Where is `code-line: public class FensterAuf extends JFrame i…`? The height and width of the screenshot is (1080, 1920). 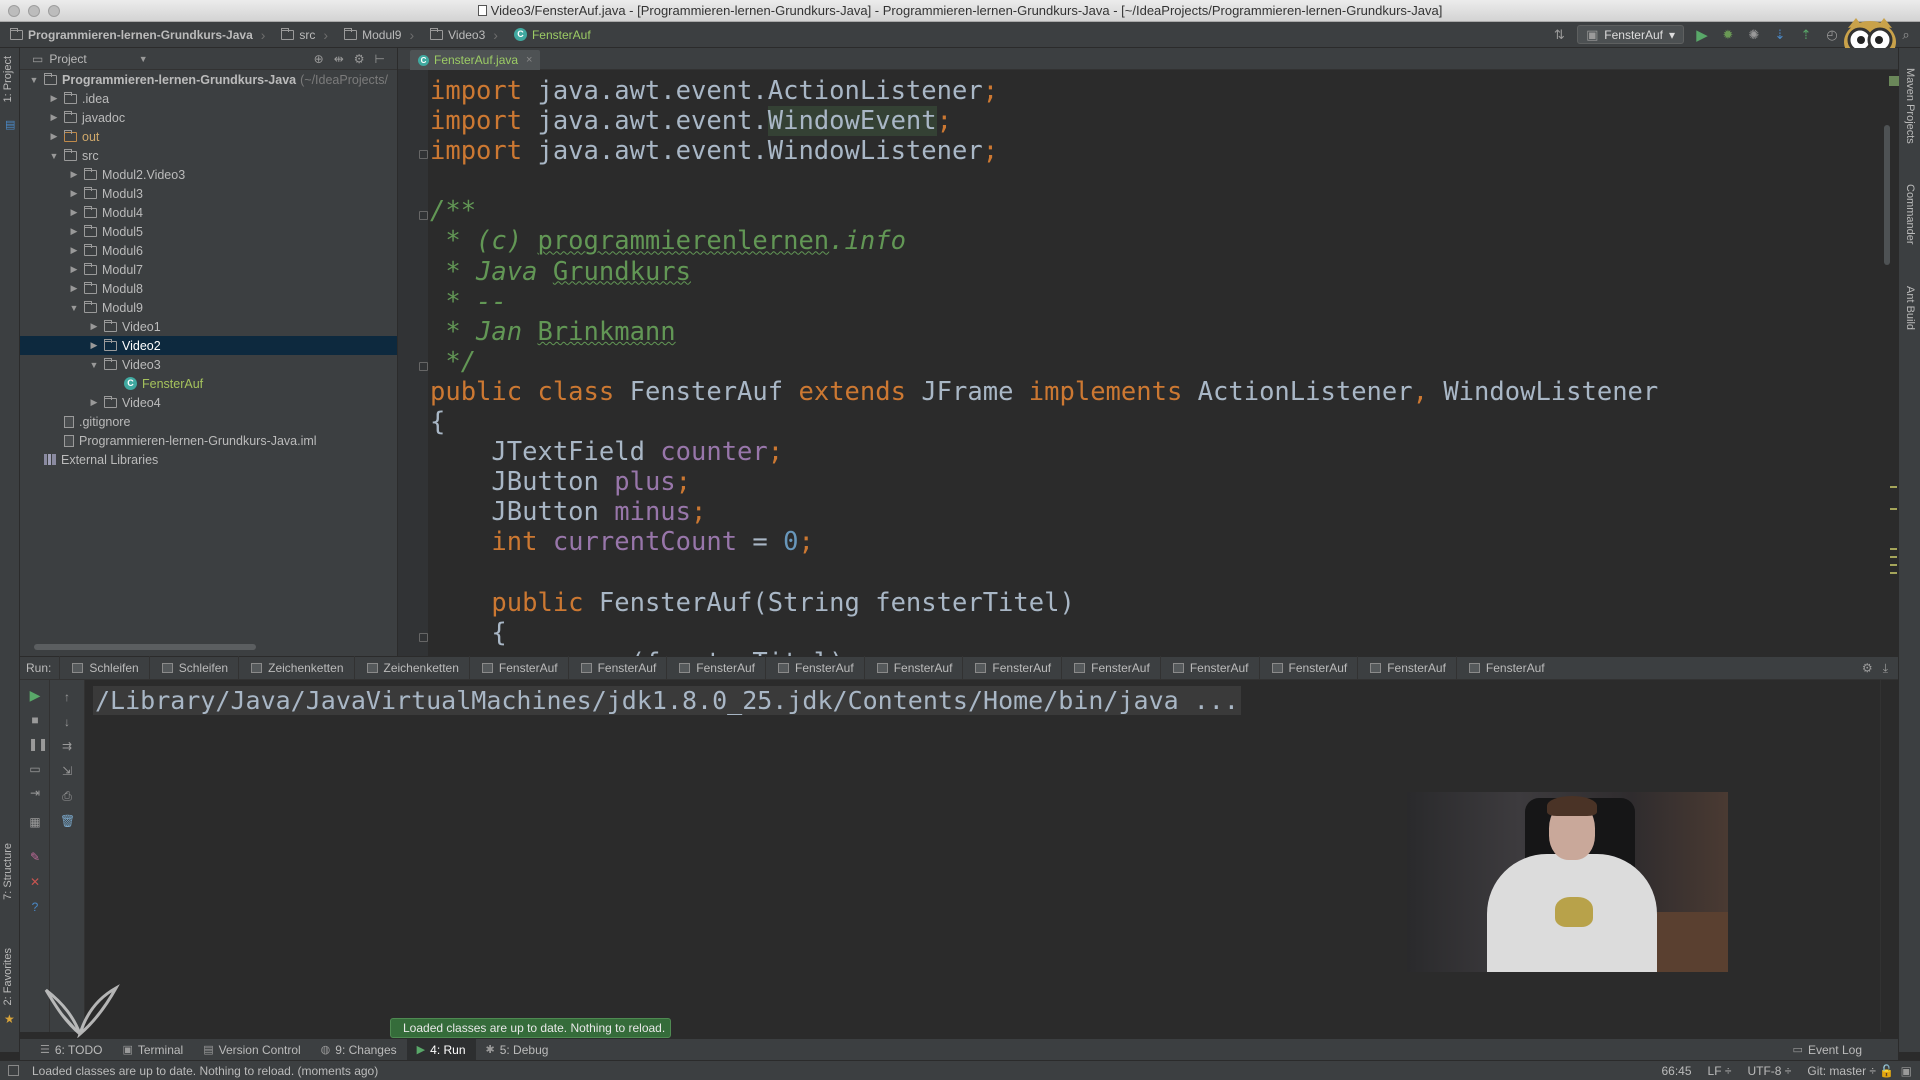
code-line: public class FensterAuf extends JFrame i… is located at coordinates (1159, 392).